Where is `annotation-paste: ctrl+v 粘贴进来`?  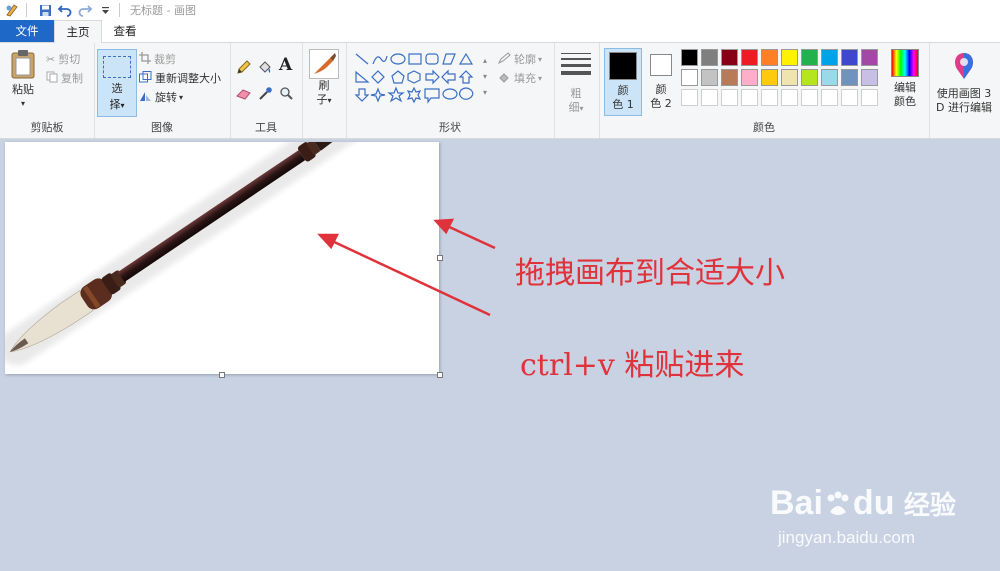 annotation-paste: ctrl+v 粘贴进来 is located at coordinates (632, 365).